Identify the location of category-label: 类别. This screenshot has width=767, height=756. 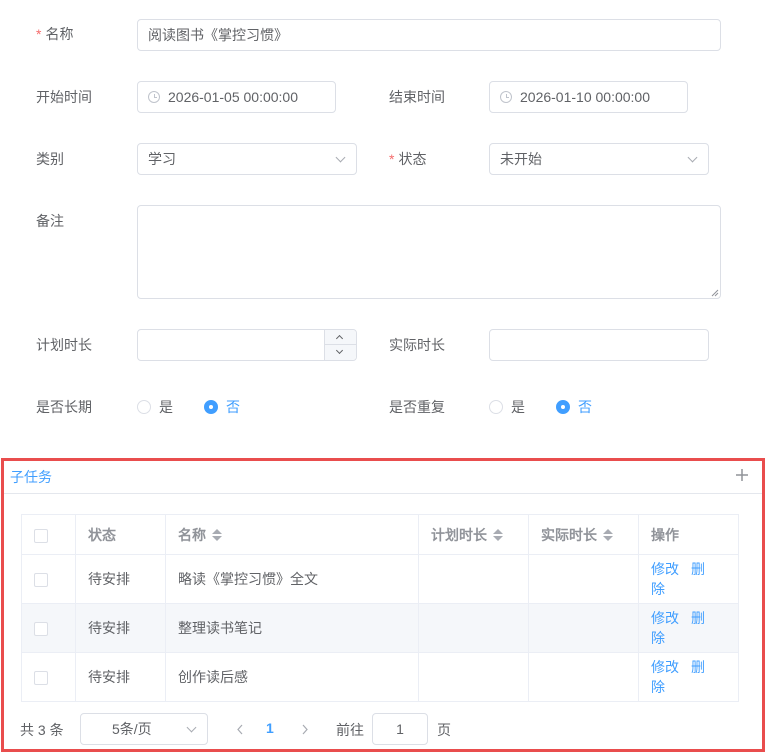
(50, 159).